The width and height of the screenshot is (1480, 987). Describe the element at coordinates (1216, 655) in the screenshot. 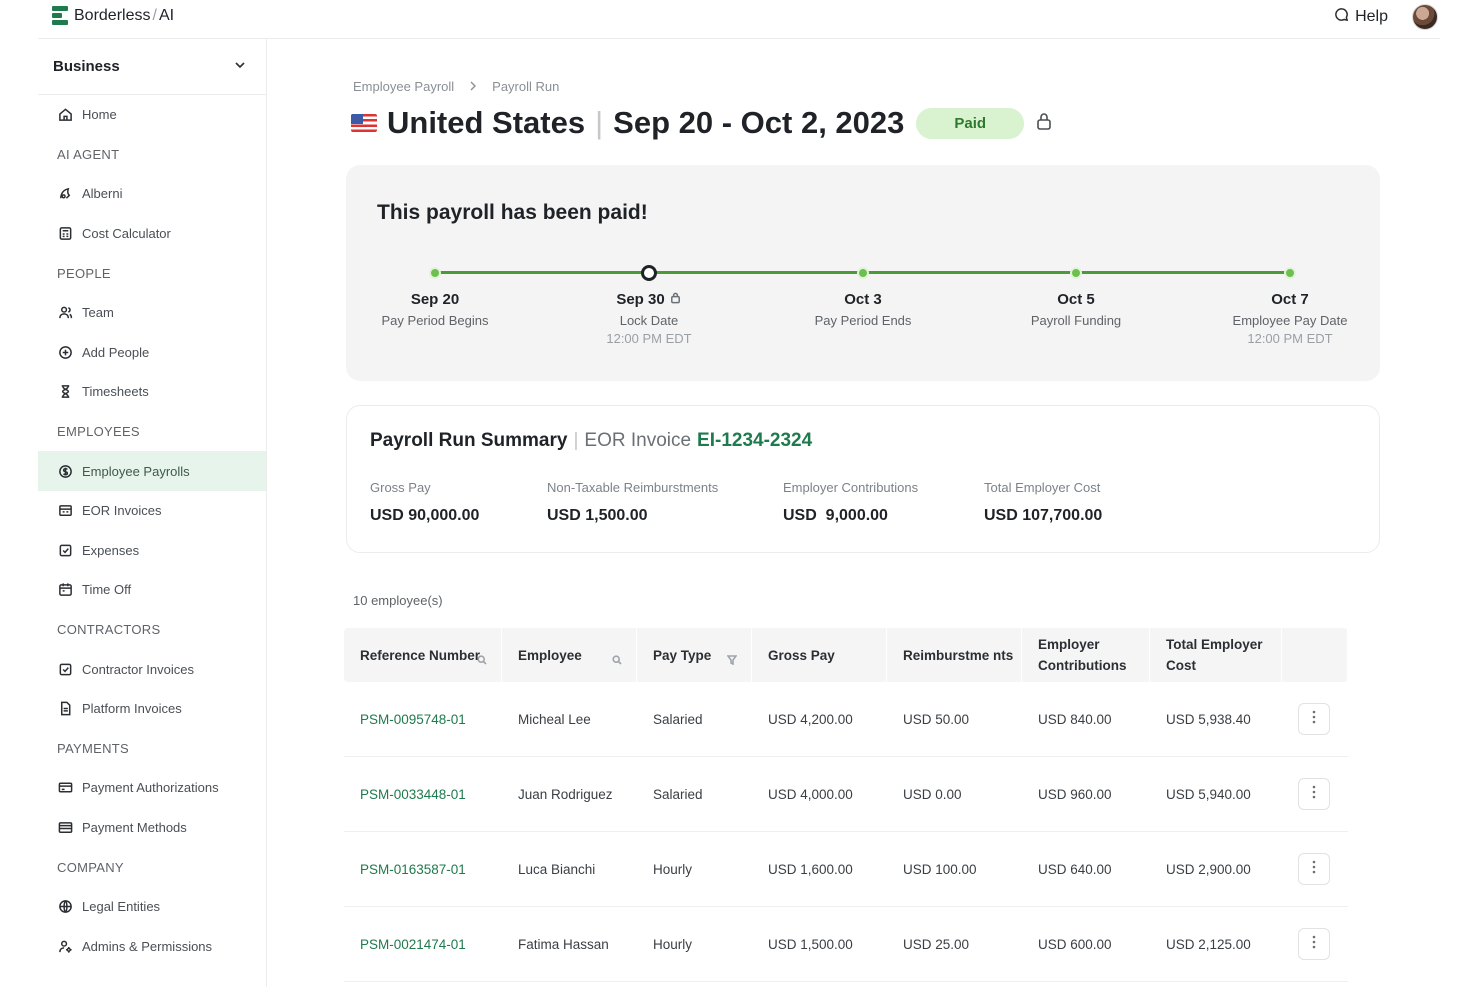

I see `column-total-employer-cost: Total Employer Cost` at that location.